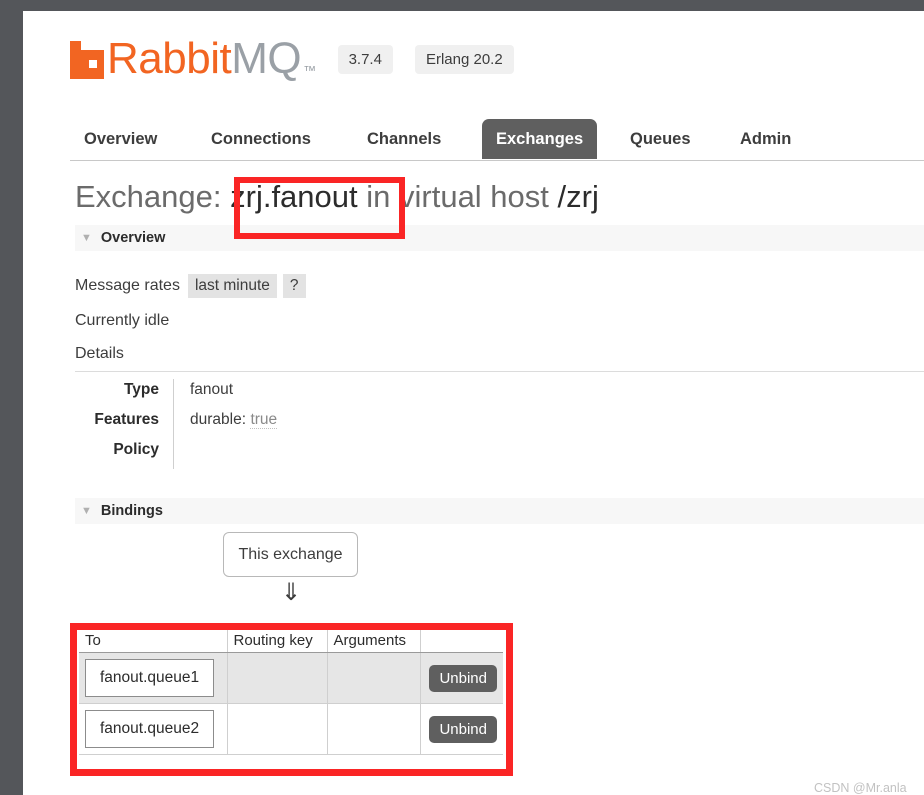 The width and height of the screenshot is (924, 795). What do you see at coordinates (860, 788) in the screenshot?
I see `watermark: CSDN @Mr.anla` at bounding box center [860, 788].